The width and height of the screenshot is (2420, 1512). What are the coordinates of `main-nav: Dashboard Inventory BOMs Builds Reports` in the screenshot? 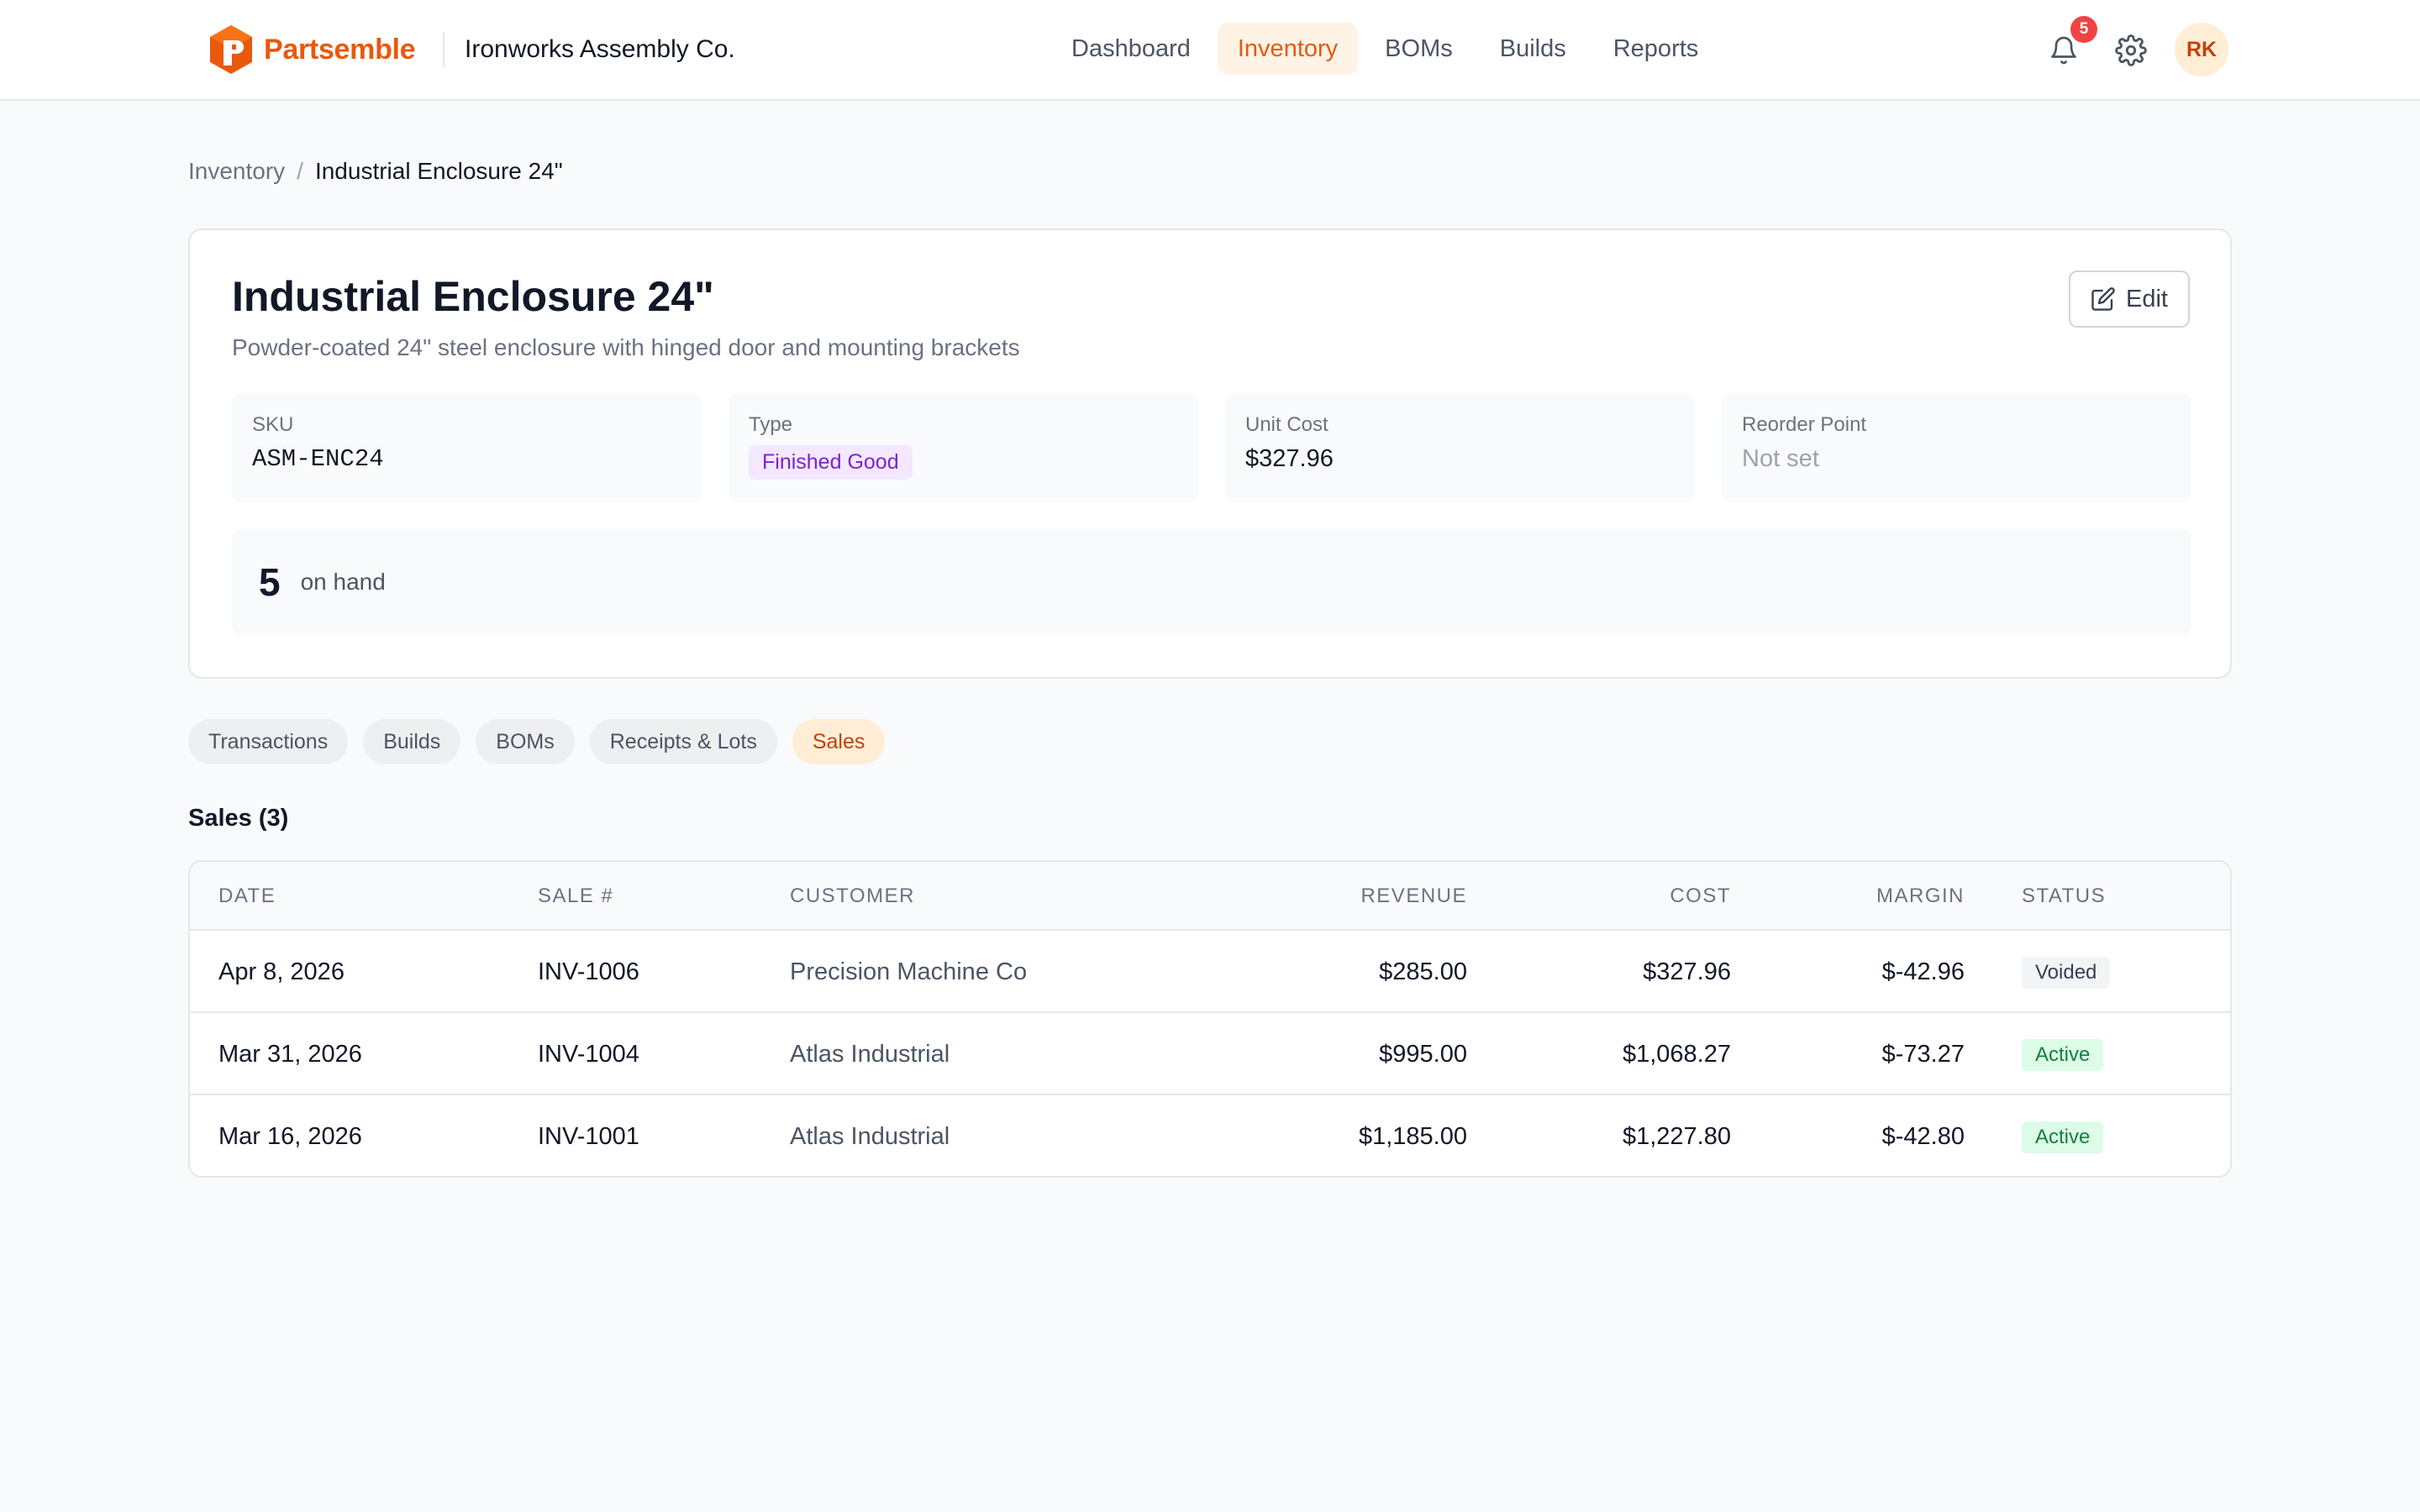 It's located at (1384, 49).